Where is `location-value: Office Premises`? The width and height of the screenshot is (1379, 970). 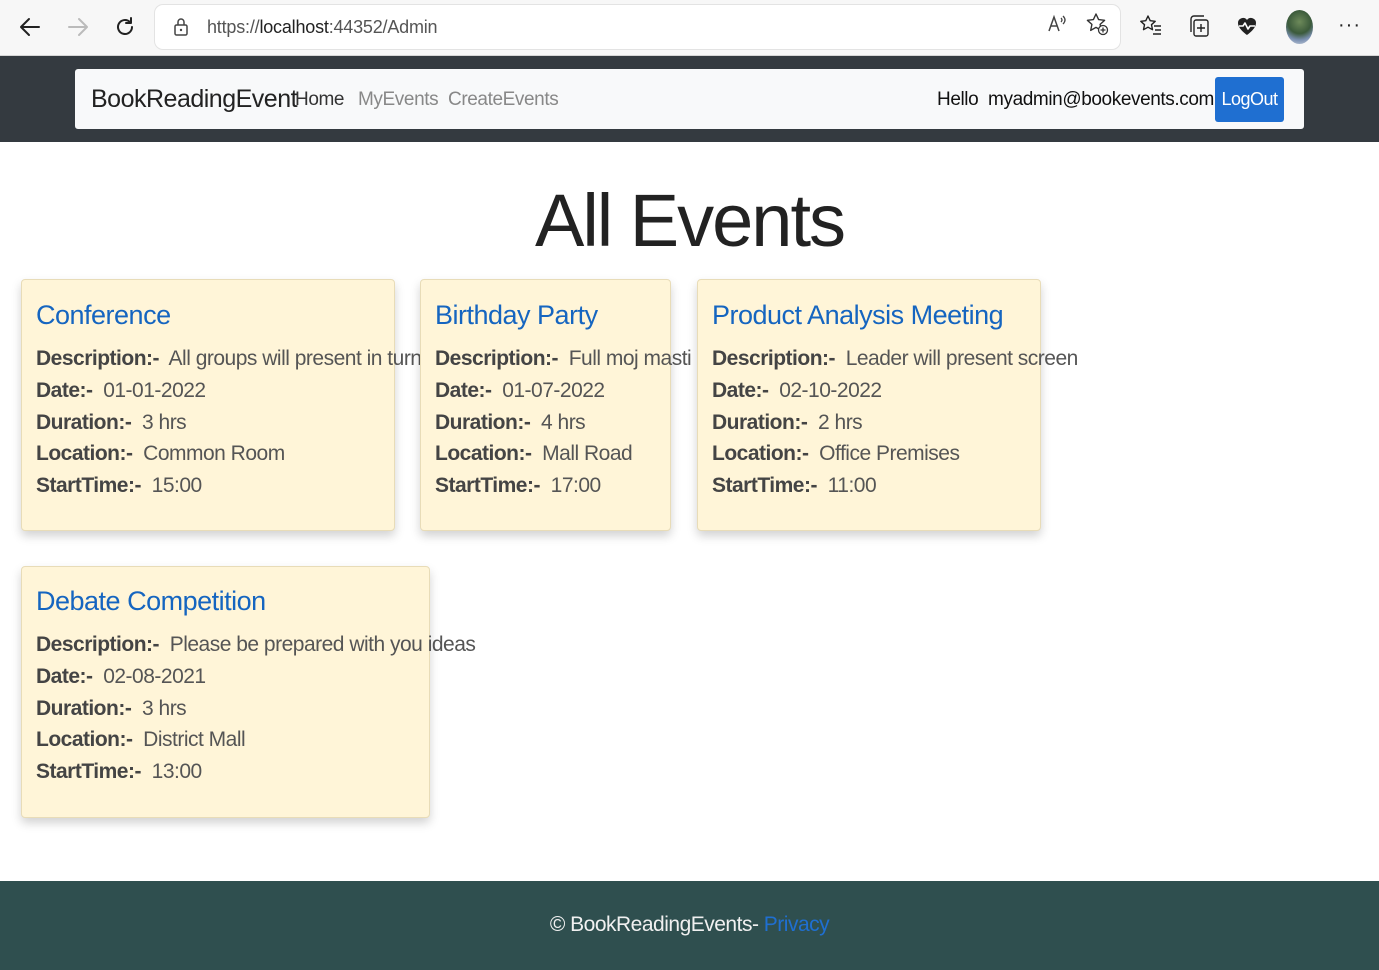
location-value: Office Premises is located at coordinates (889, 454).